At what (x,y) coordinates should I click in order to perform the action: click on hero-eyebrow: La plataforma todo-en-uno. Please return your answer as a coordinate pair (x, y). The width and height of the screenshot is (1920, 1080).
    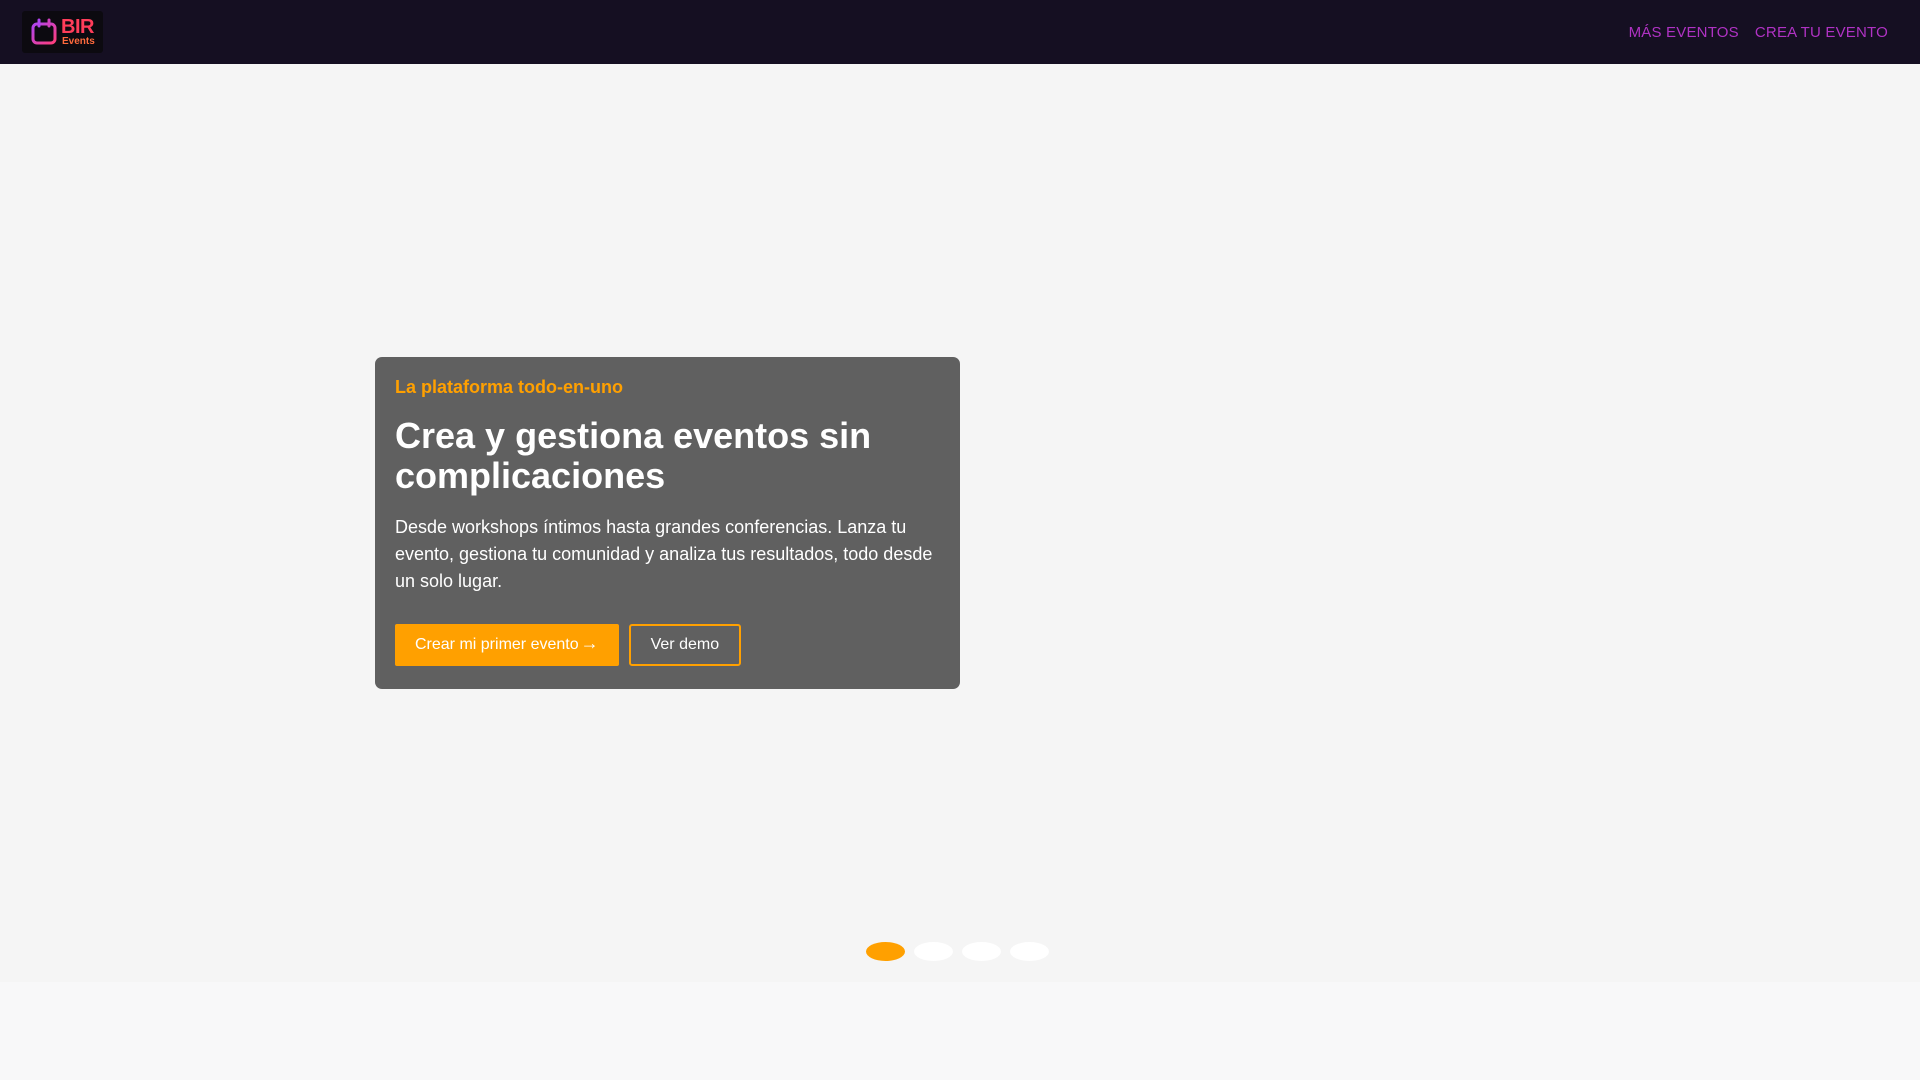
    Looking at the image, I should click on (509, 387).